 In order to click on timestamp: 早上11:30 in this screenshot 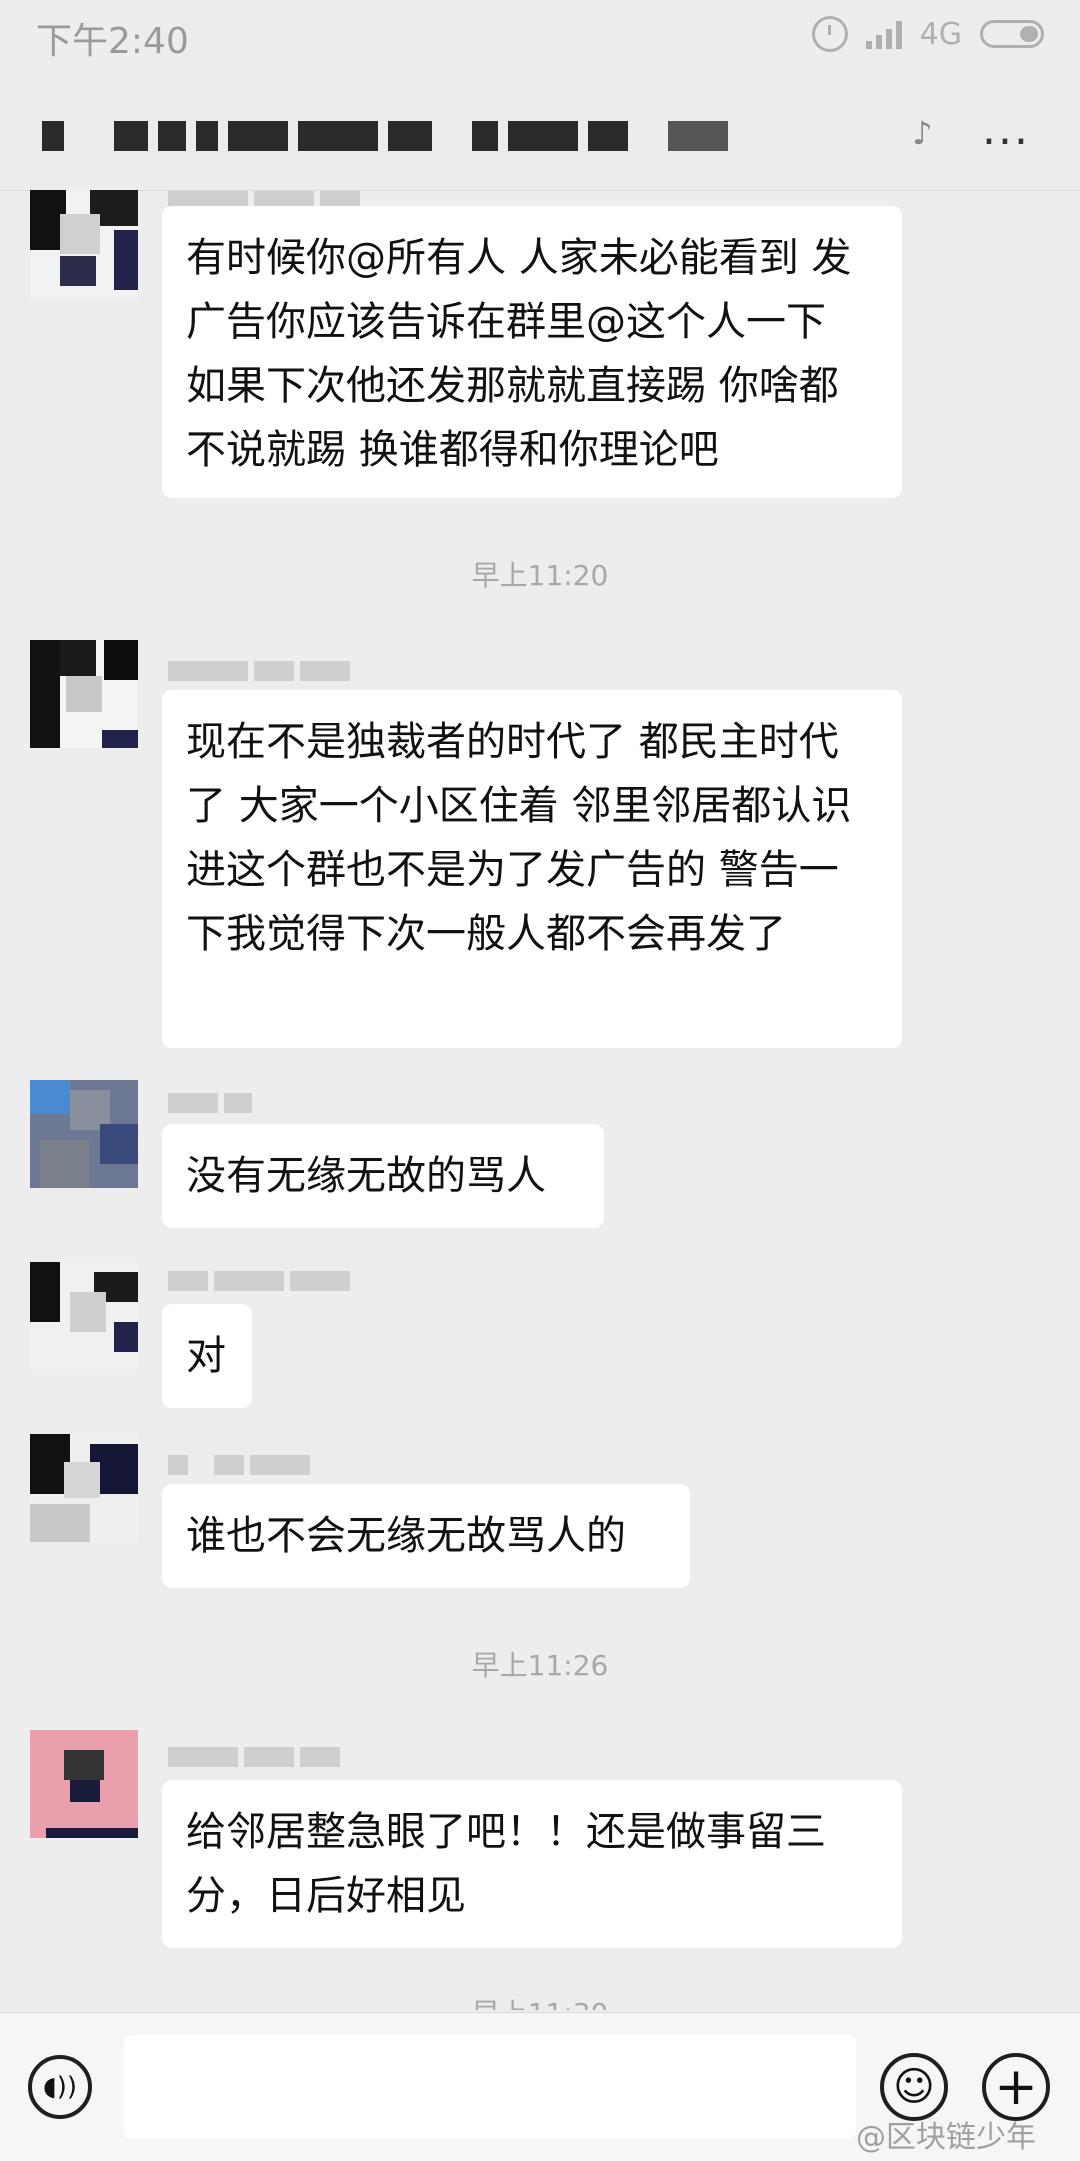, I will do `click(540, 2001)`.